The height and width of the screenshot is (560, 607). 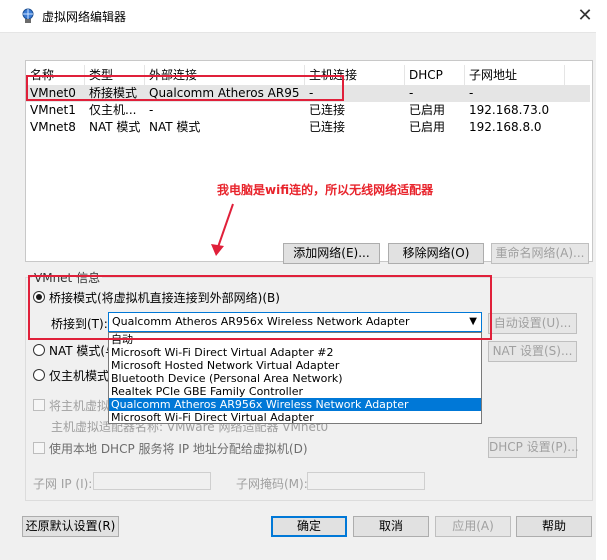 What do you see at coordinates (515, 75) in the screenshot?
I see `column-header-subnet: 子网地址` at bounding box center [515, 75].